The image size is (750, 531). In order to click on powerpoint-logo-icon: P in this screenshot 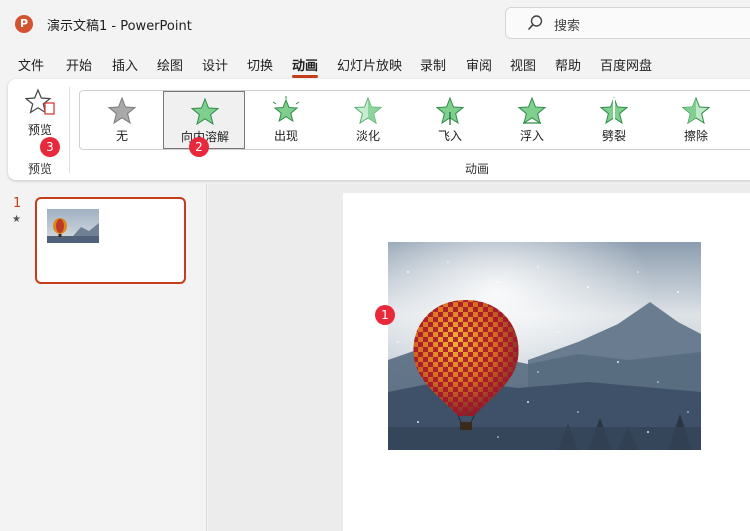, I will do `click(24, 24)`.